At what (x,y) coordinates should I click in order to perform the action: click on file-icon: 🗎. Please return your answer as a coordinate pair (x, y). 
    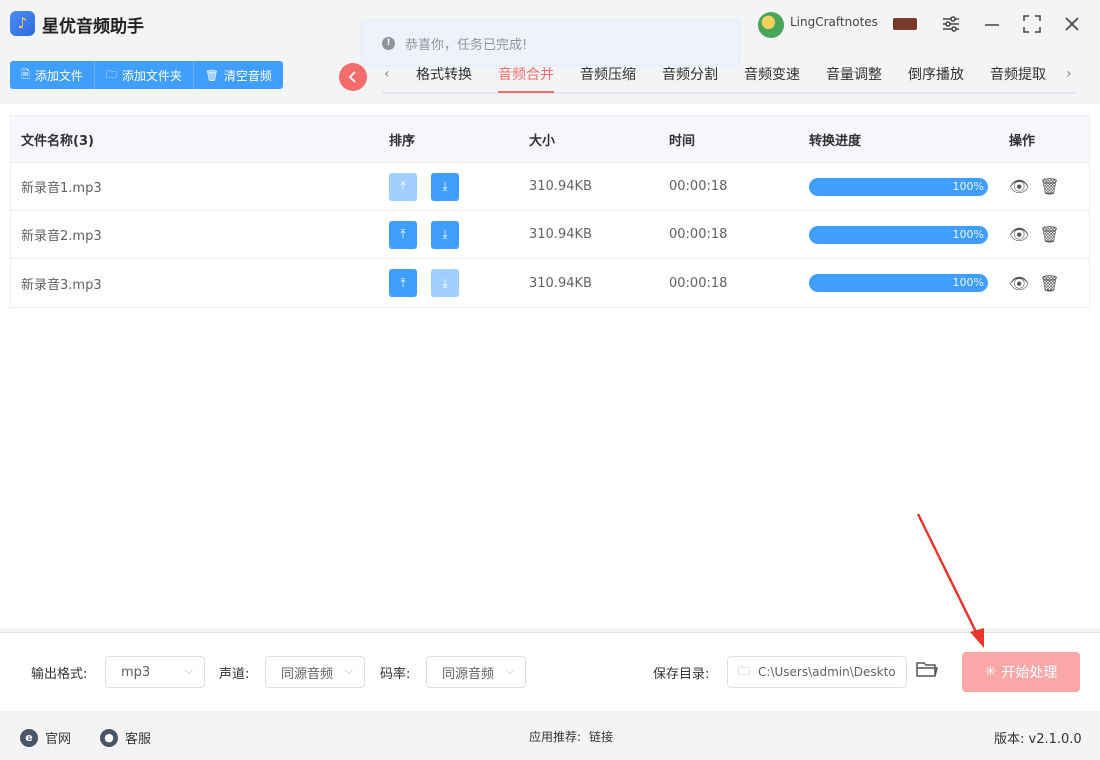
    Looking at the image, I should click on (25, 74).